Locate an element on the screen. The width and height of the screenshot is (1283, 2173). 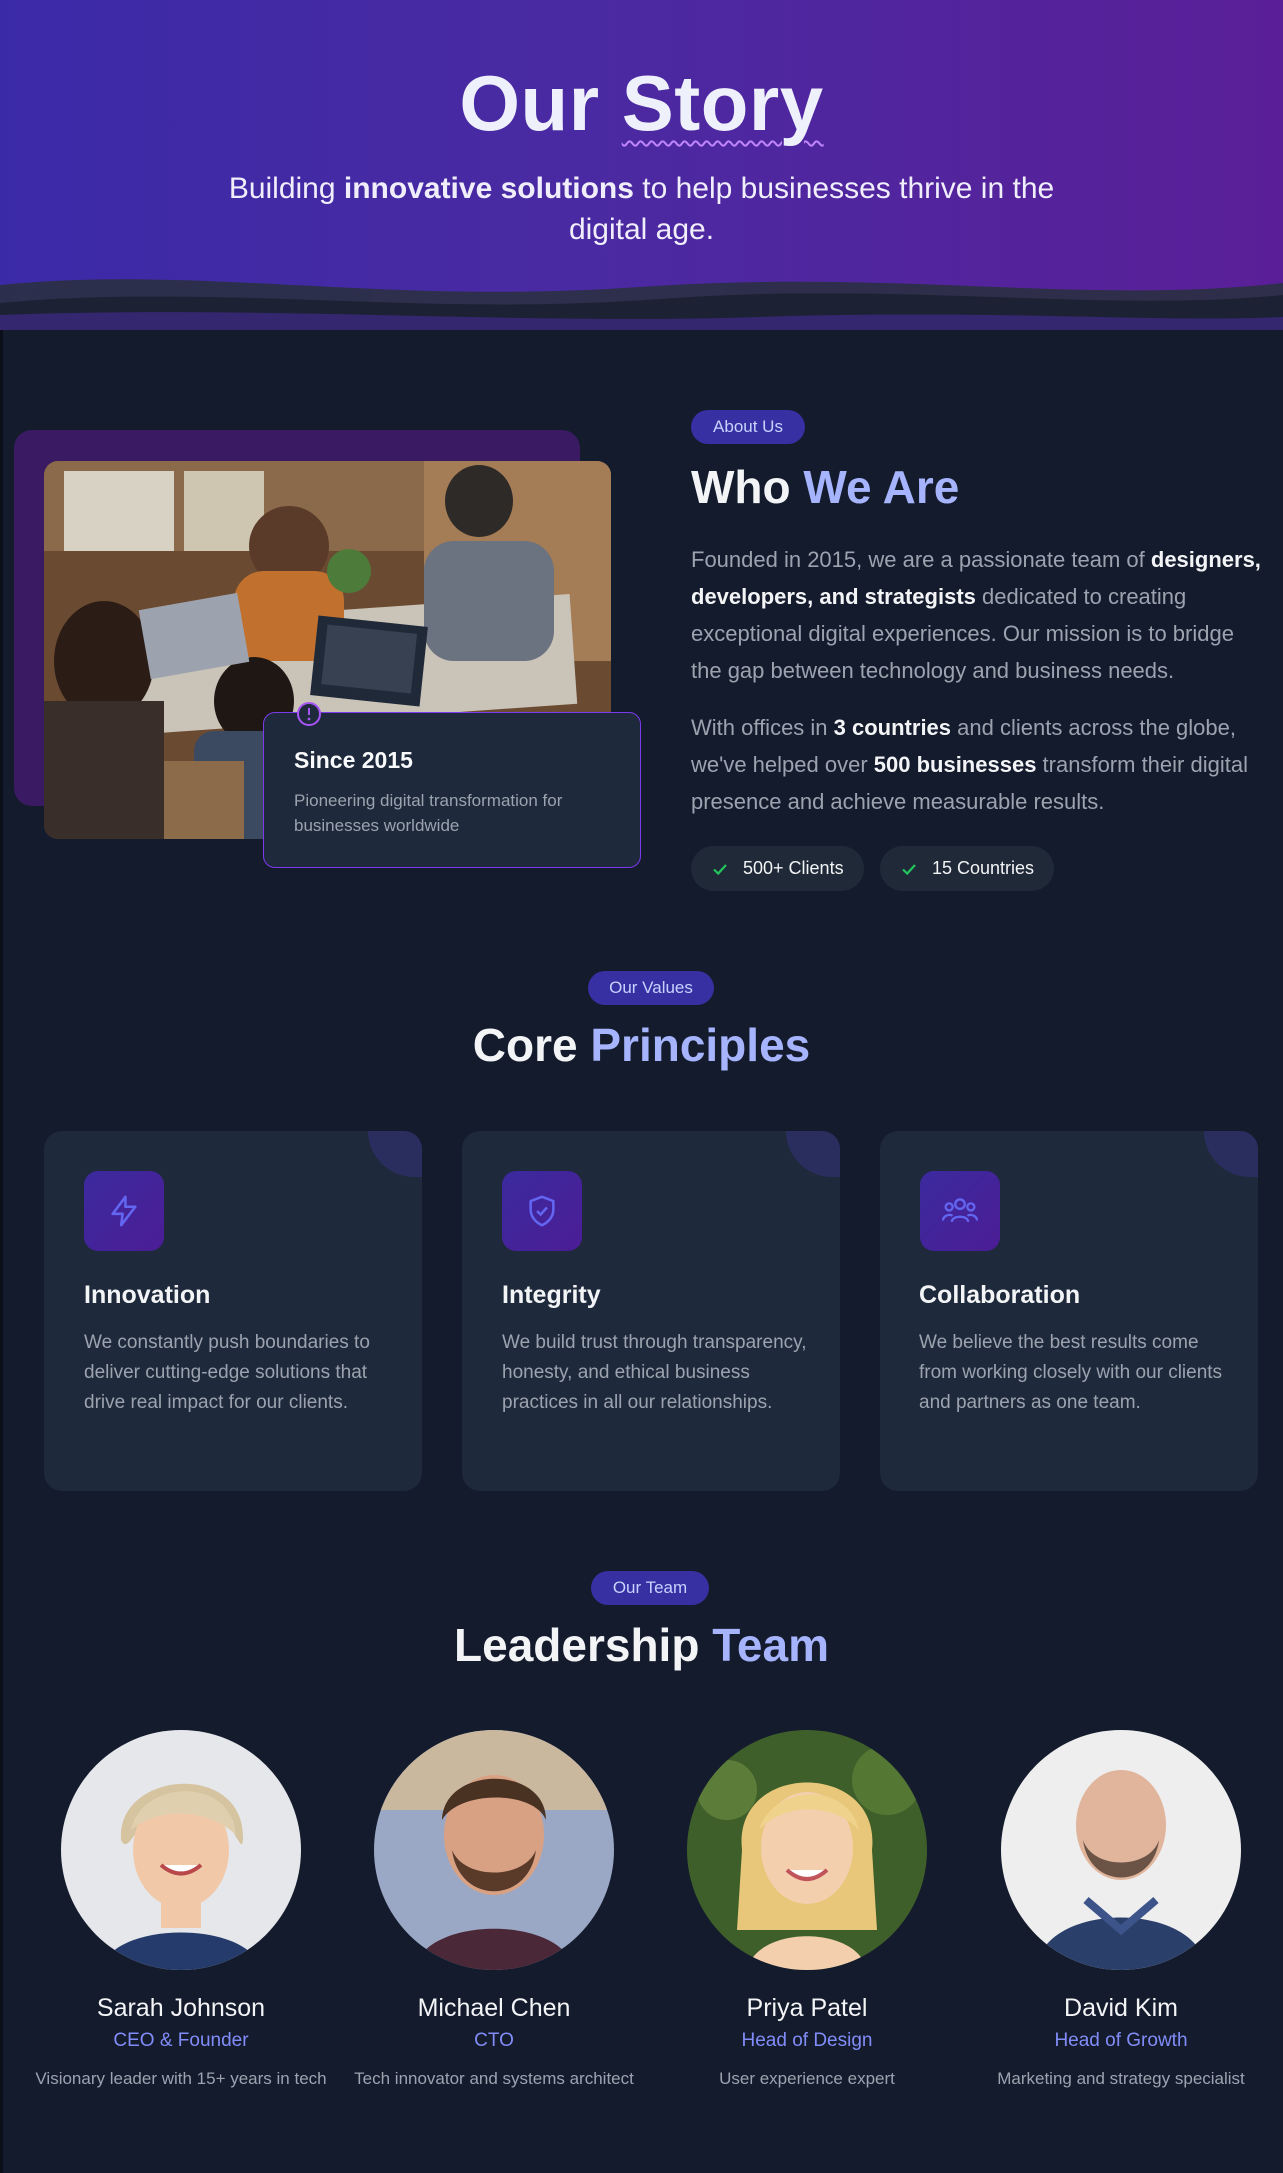
value-title-innovation: Innovation is located at coordinates (147, 1295).